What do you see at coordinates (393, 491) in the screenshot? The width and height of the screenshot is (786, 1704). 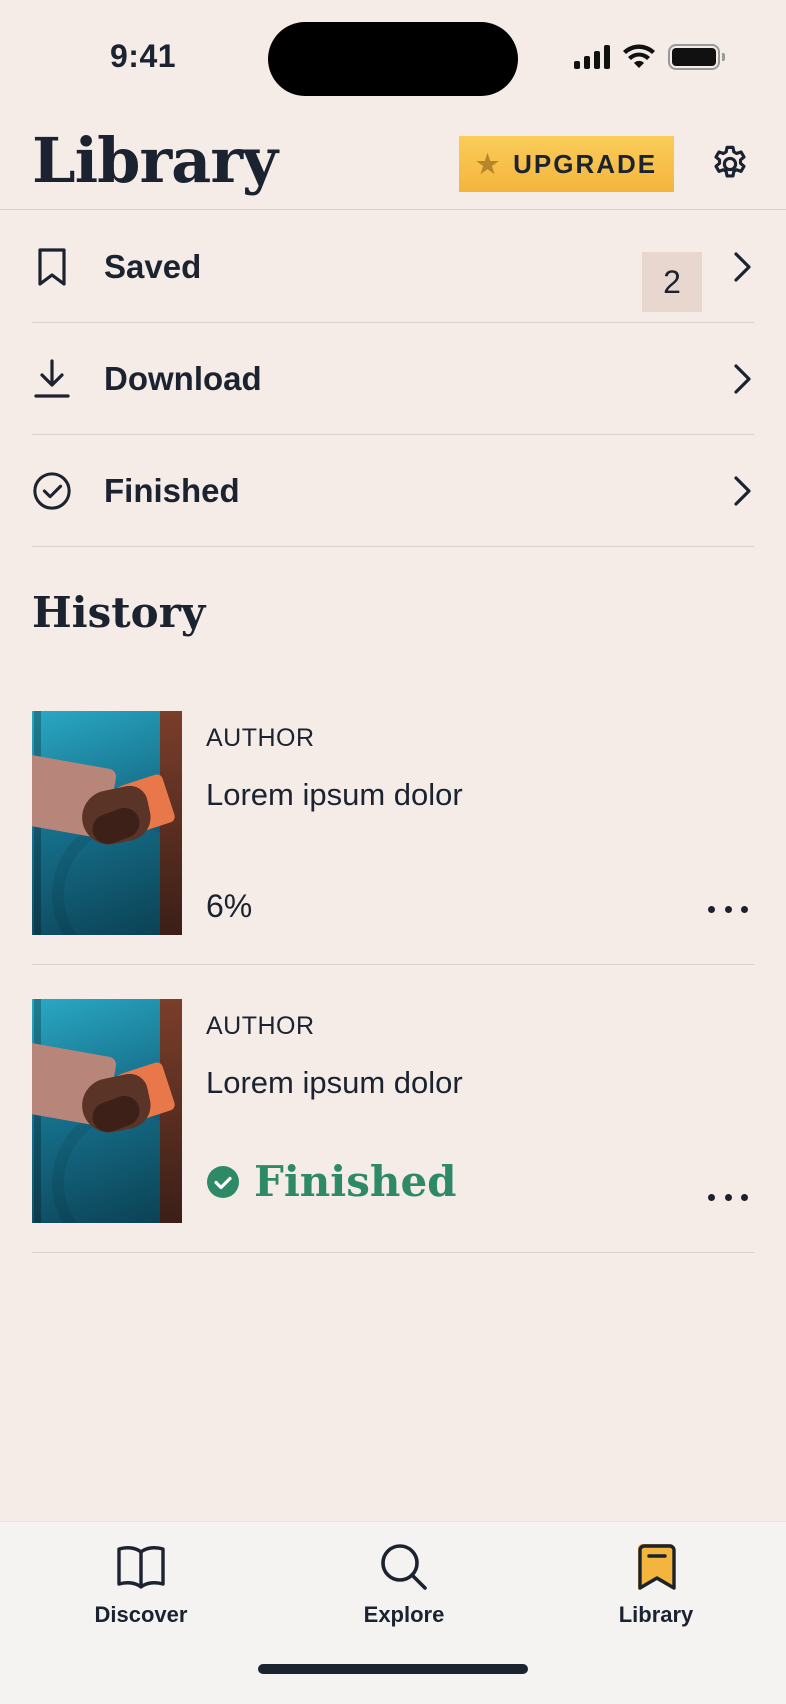 I see `menu-item-finished: Finished` at bounding box center [393, 491].